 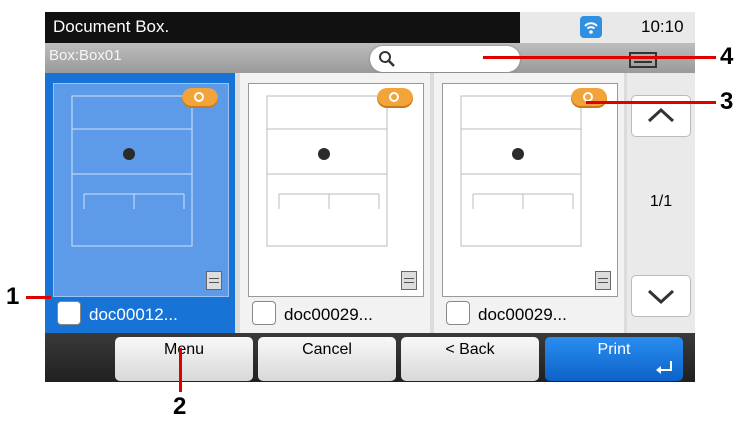 What do you see at coordinates (614, 359) in the screenshot?
I see `print-button: Print` at bounding box center [614, 359].